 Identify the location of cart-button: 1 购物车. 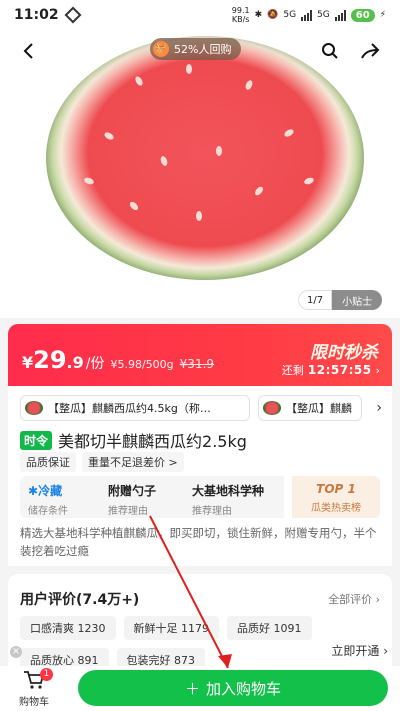
(34, 688).